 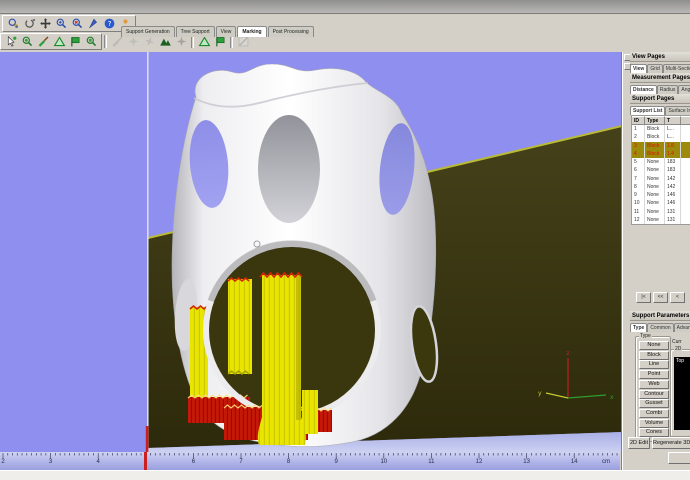 I want to click on ruler-number: 7, so click(x=241, y=462).